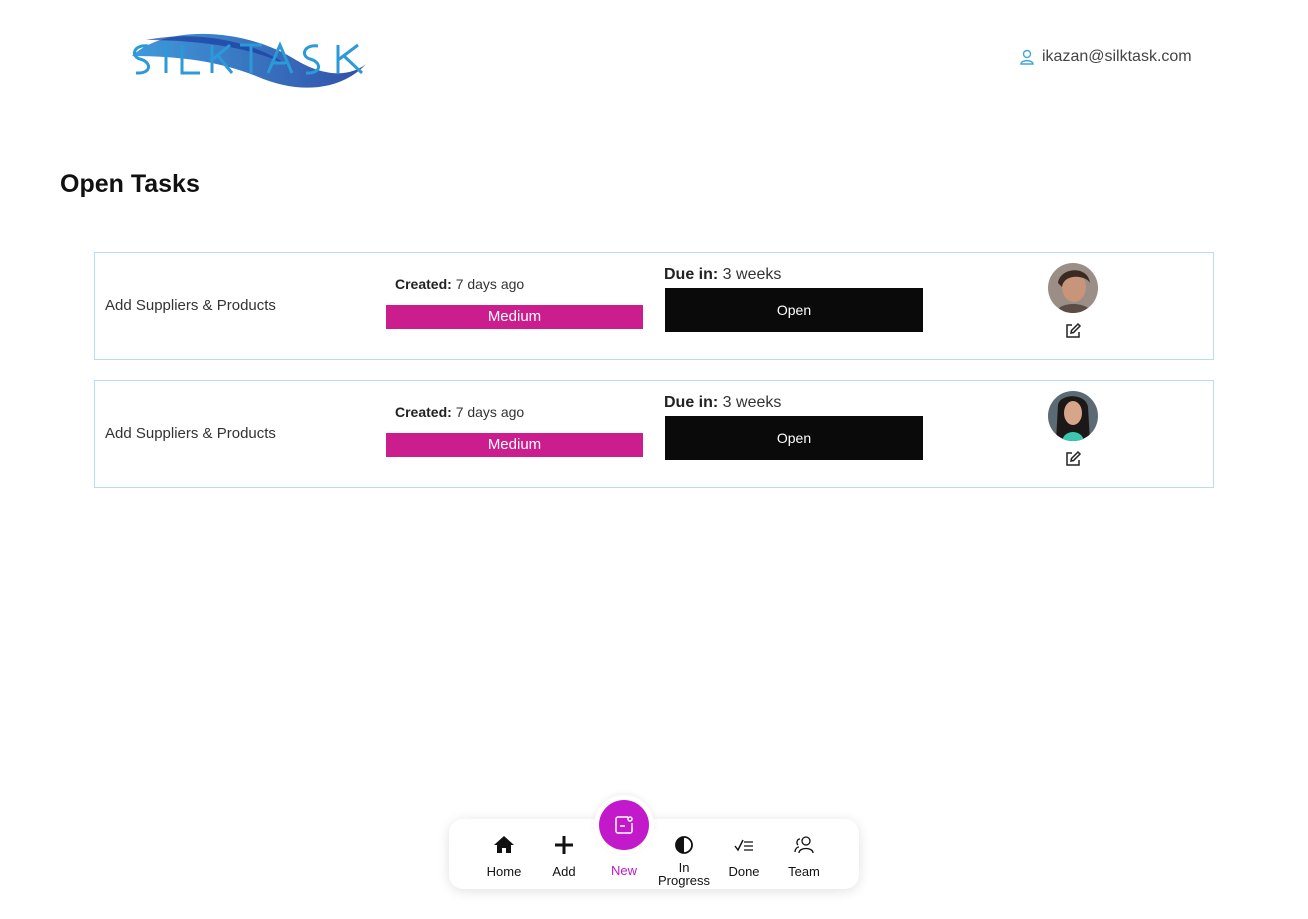  I want to click on user-icon, so click(1027, 57).